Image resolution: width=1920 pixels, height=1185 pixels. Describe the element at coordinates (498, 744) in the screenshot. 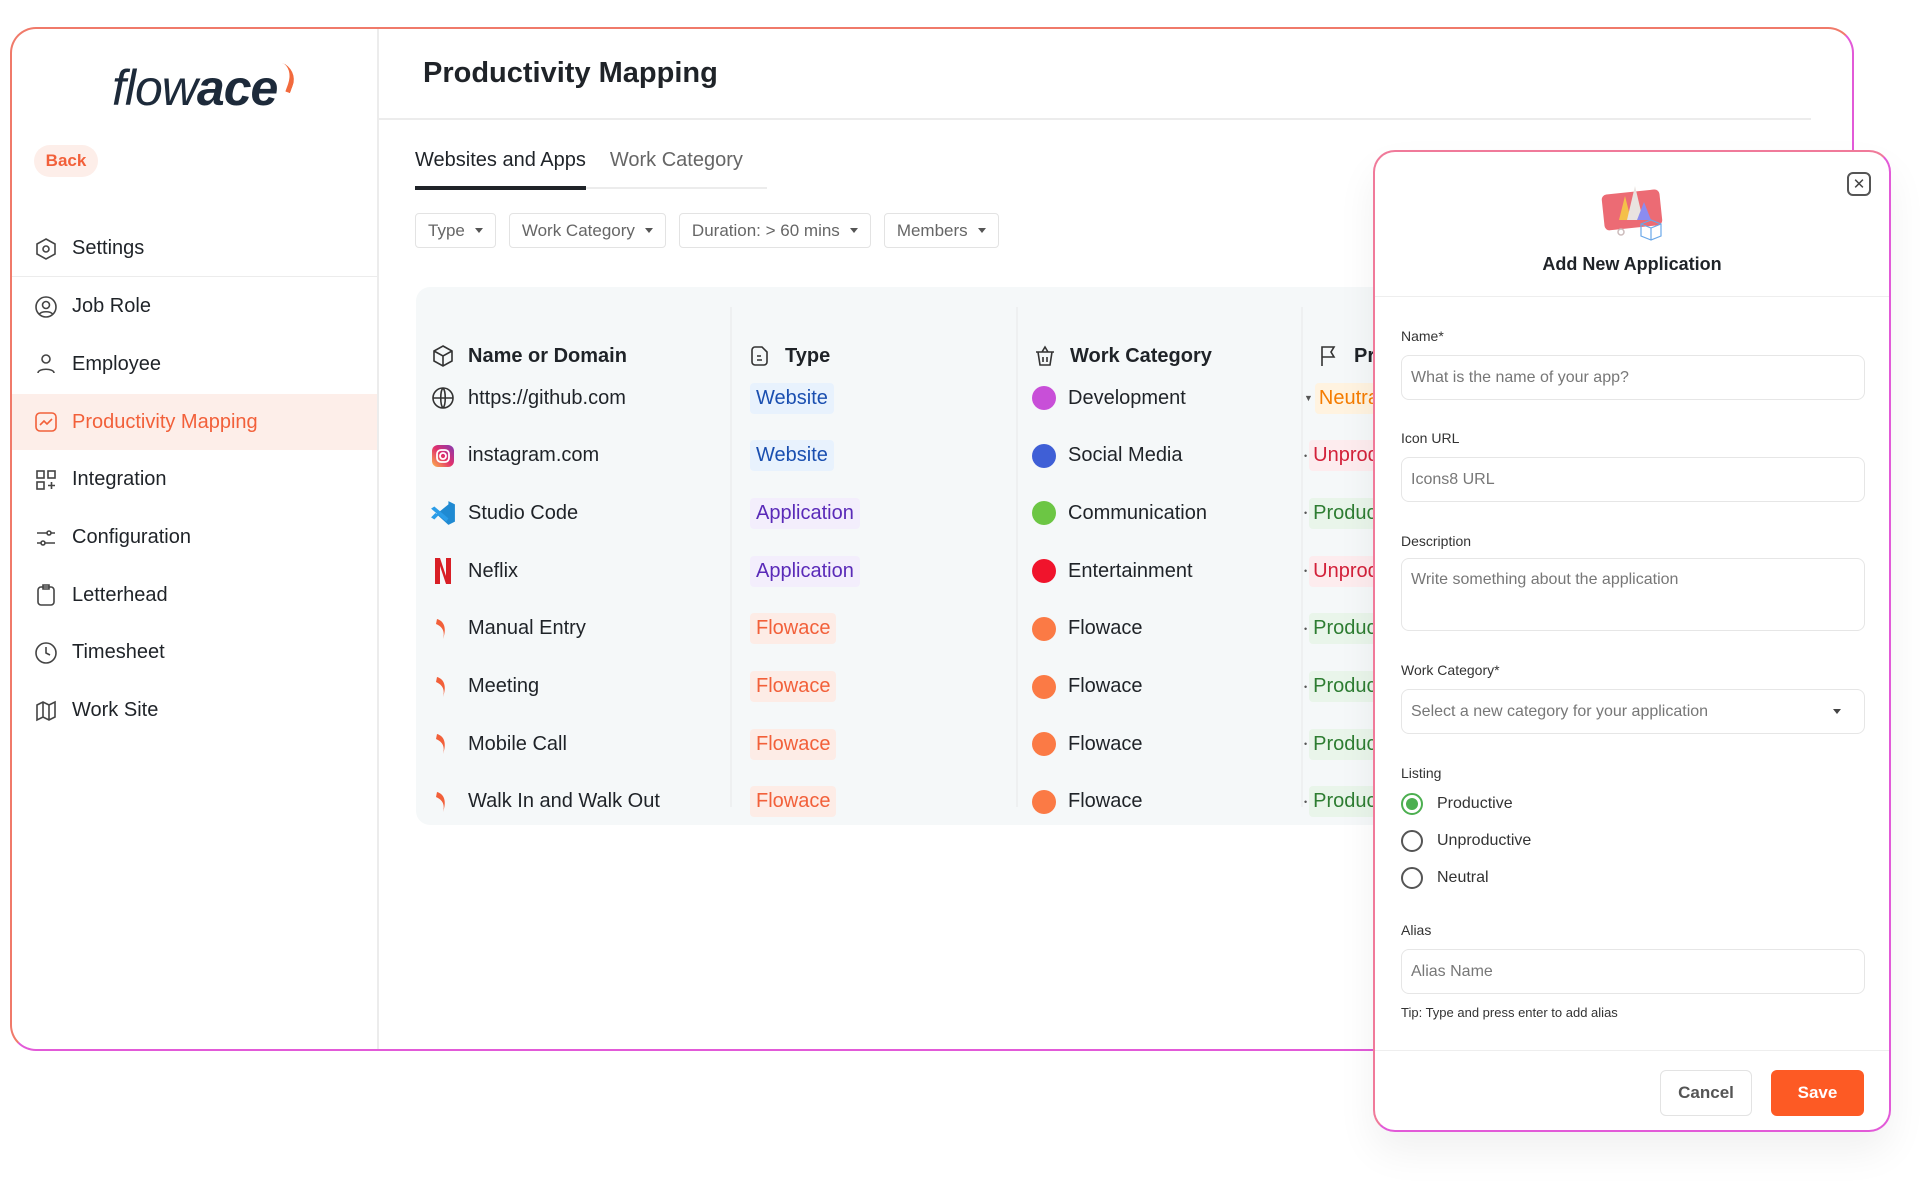

I see `table-row-name: Mobile Call` at that location.